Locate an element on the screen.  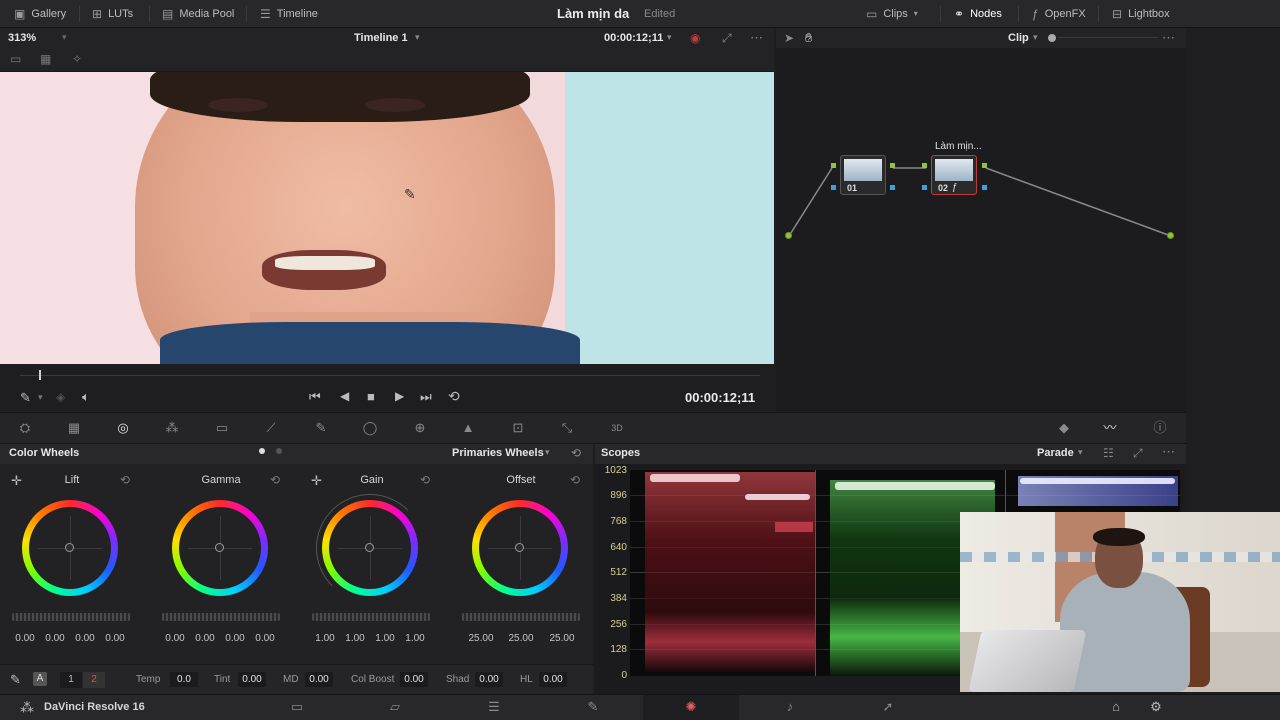
input-node-dot is located at coordinates (788, 235).